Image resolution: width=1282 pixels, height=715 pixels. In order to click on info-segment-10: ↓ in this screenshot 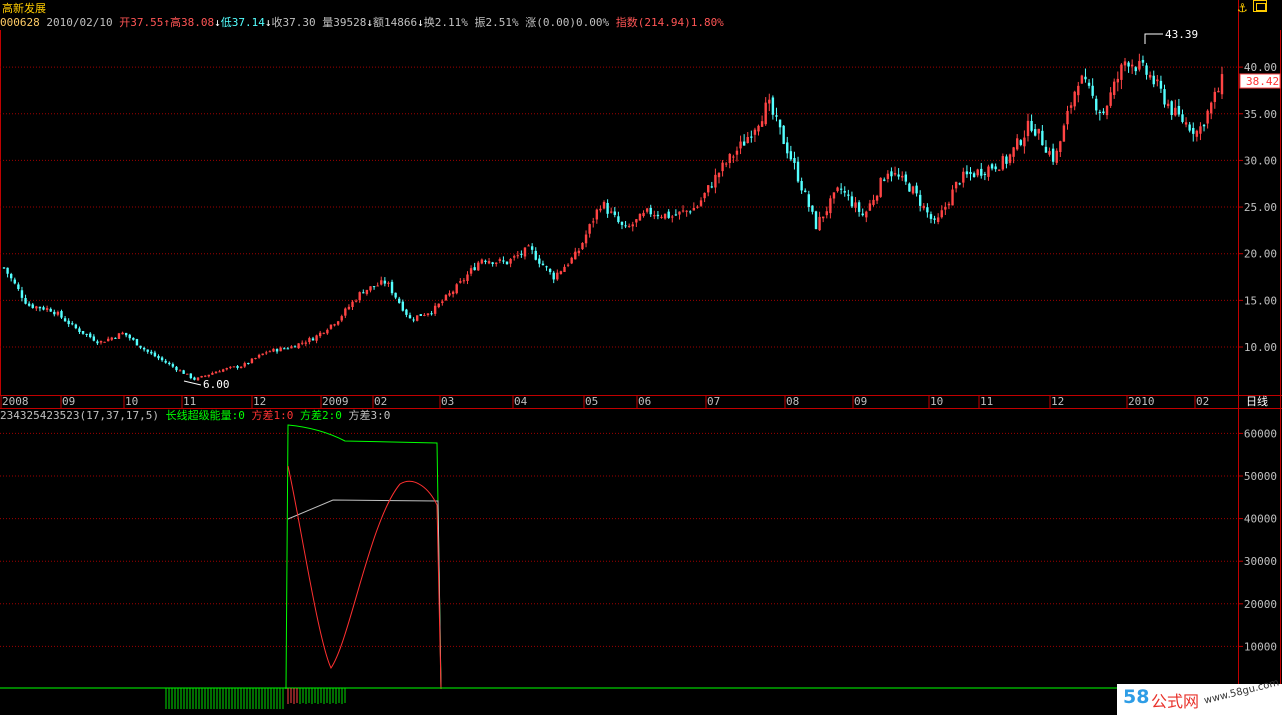, I will do `click(369, 22)`.